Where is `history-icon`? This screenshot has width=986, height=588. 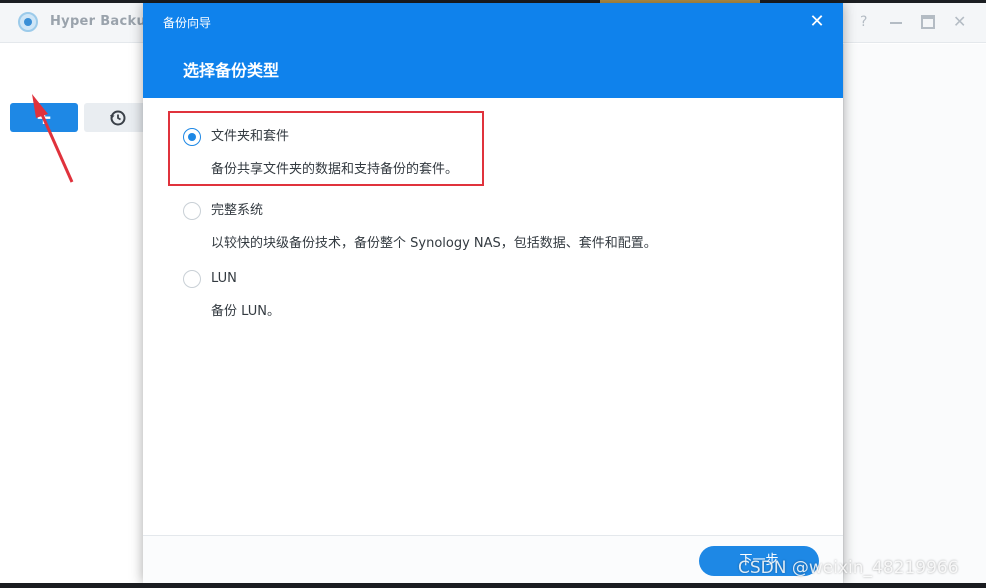
history-icon is located at coordinates (118, 118).